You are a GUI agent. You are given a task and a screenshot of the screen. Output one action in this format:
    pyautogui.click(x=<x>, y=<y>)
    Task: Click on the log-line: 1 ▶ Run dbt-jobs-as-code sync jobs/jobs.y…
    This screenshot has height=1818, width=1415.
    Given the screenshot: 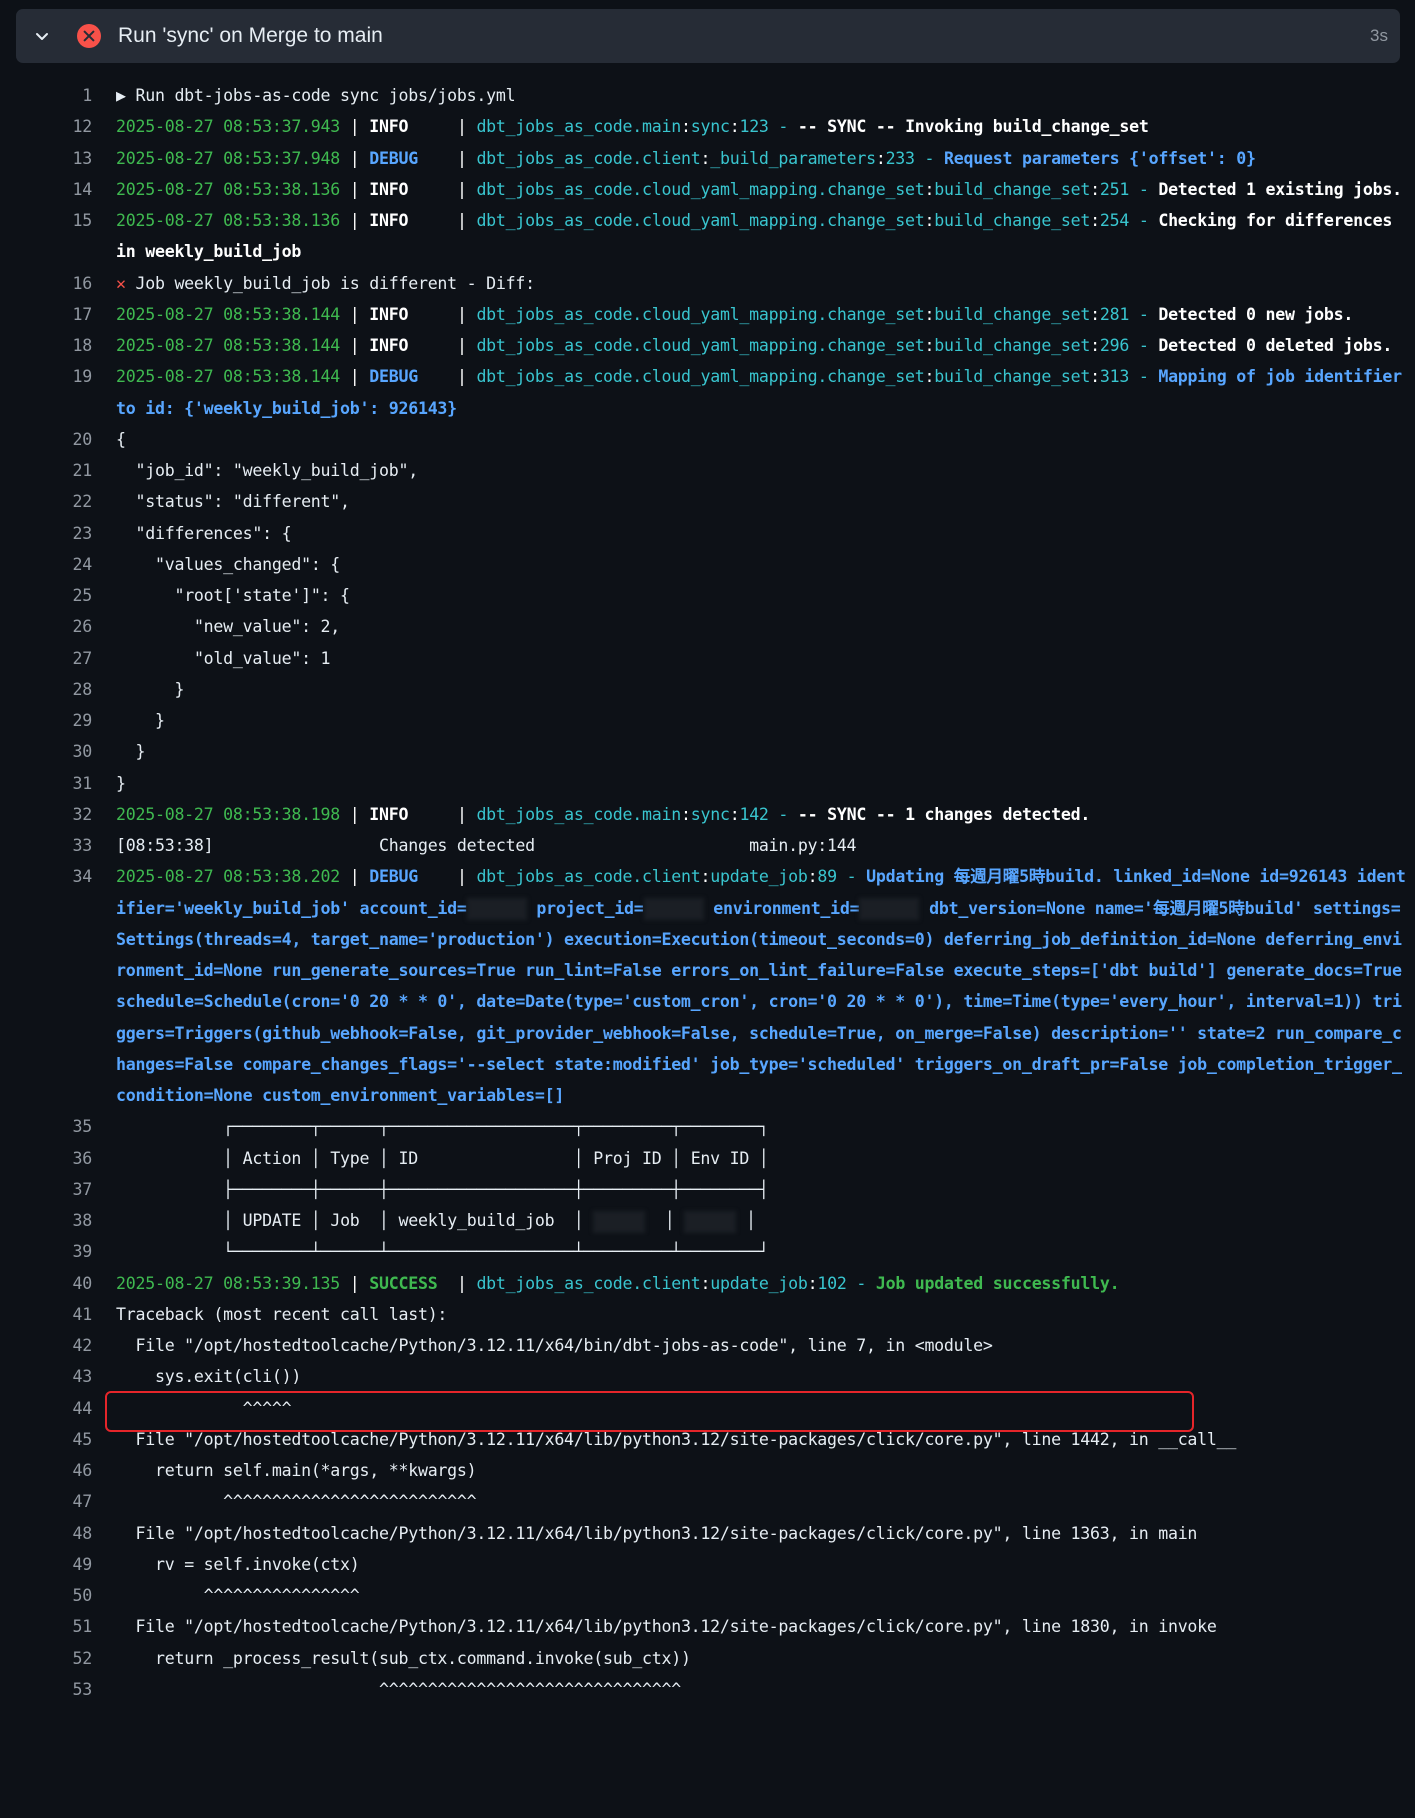 What is the action you would take?
    pyautogui.click(x=707, y=95)
    